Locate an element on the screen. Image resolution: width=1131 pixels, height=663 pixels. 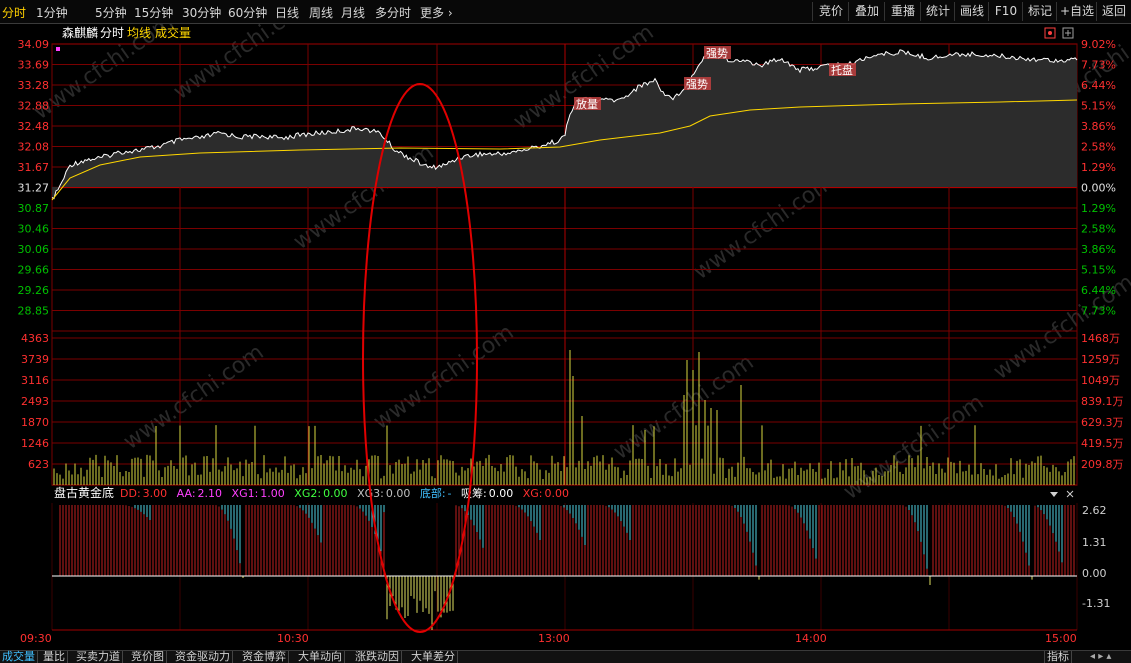
time-label-1500: 15:00 is located at coordinates (1061, 638).